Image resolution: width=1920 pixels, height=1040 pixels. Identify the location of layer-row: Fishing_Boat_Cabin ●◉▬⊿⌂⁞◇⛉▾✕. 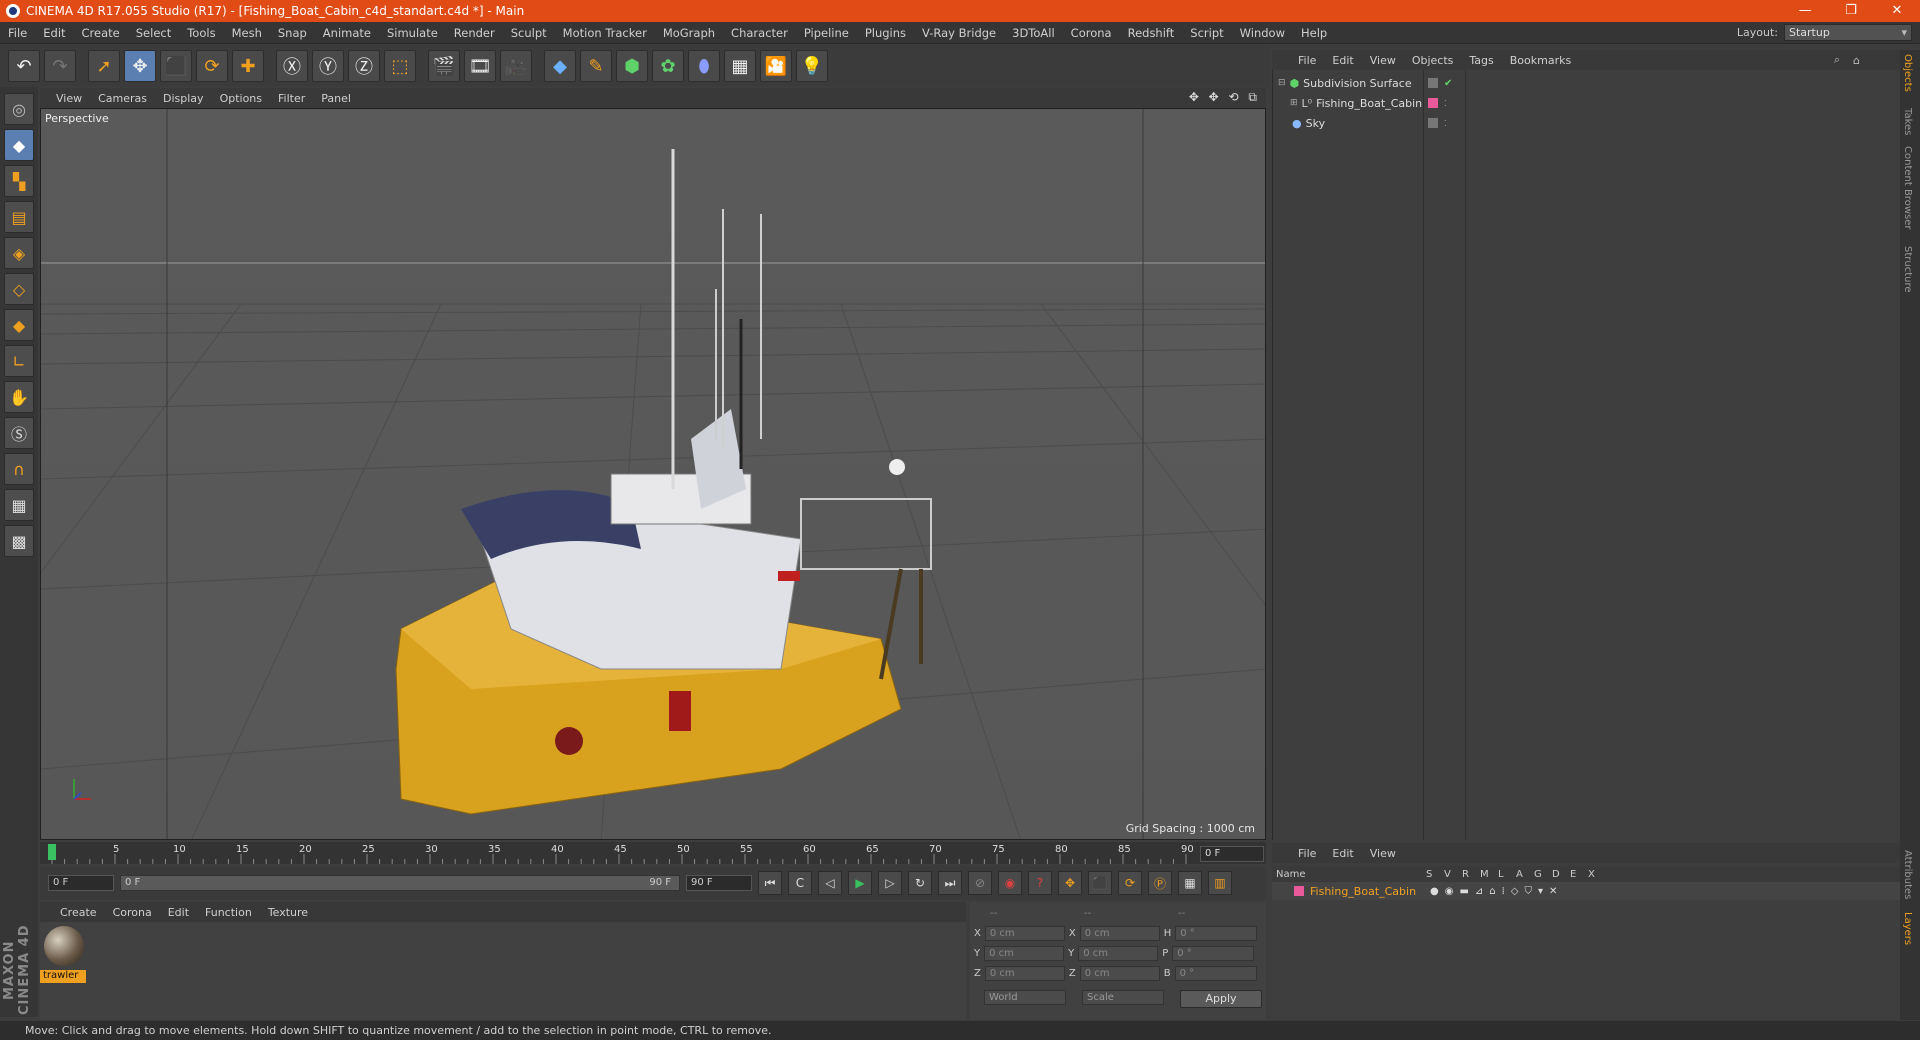
(1586, 891).